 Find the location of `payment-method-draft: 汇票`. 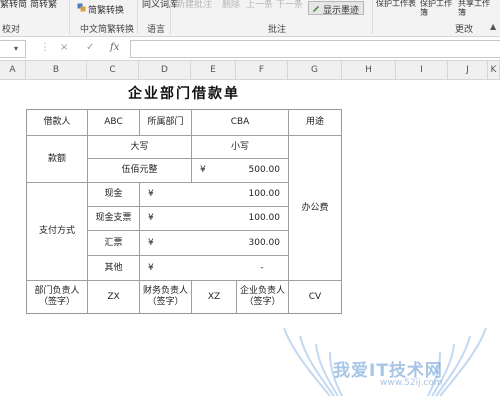

payment-method-draft: 汇票 is located at coordinates (113, 243).